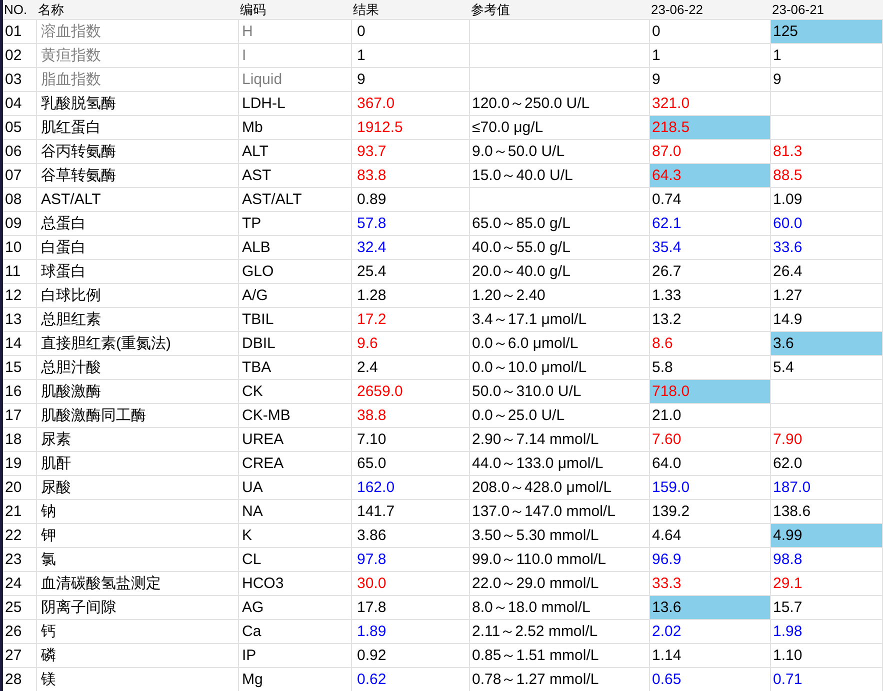 The height and width of the screenshot is (691, 883). Describe the element at coordinates (827, 631) in the screenshot. I see `table-cell: 1.98` at that location.